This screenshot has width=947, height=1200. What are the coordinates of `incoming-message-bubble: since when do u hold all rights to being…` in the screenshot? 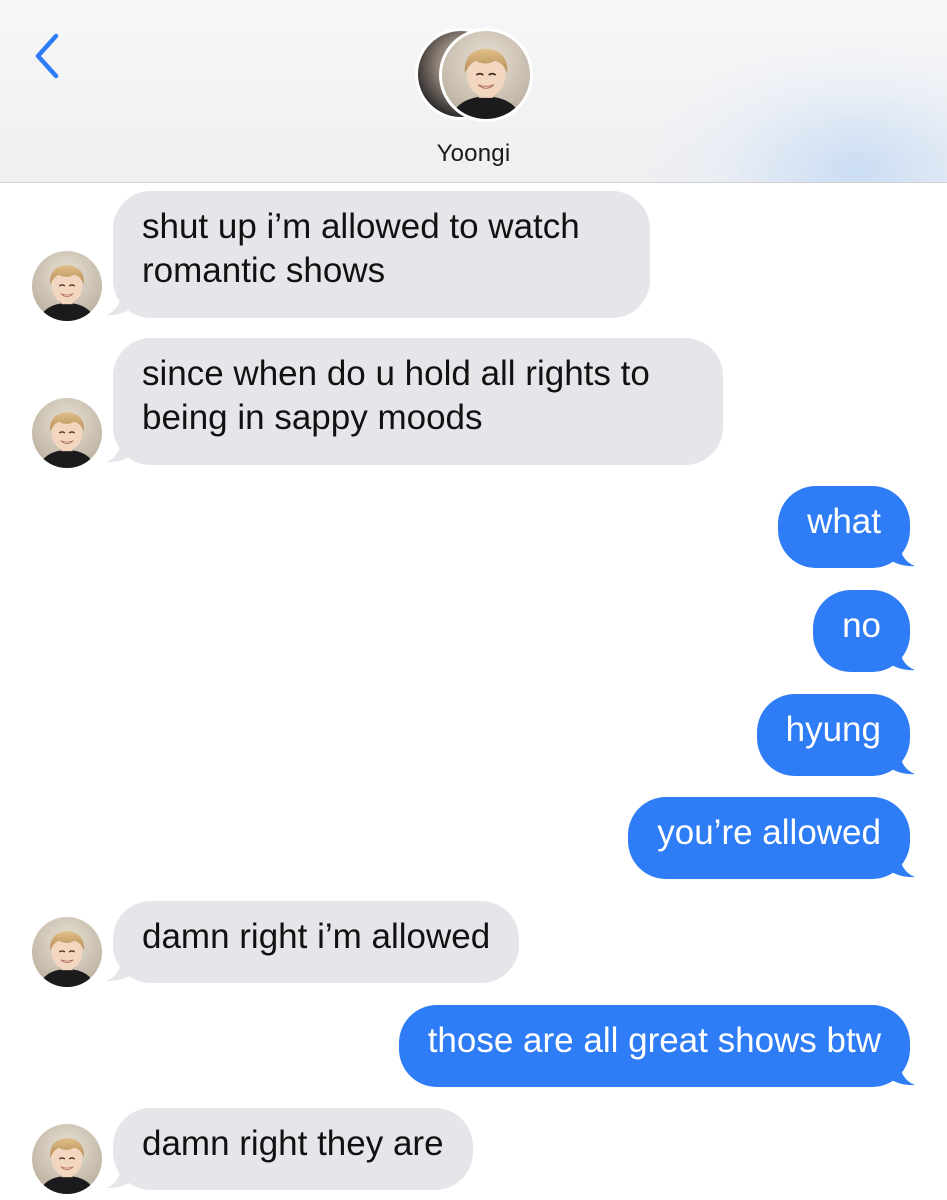 It's located at (418, 401).